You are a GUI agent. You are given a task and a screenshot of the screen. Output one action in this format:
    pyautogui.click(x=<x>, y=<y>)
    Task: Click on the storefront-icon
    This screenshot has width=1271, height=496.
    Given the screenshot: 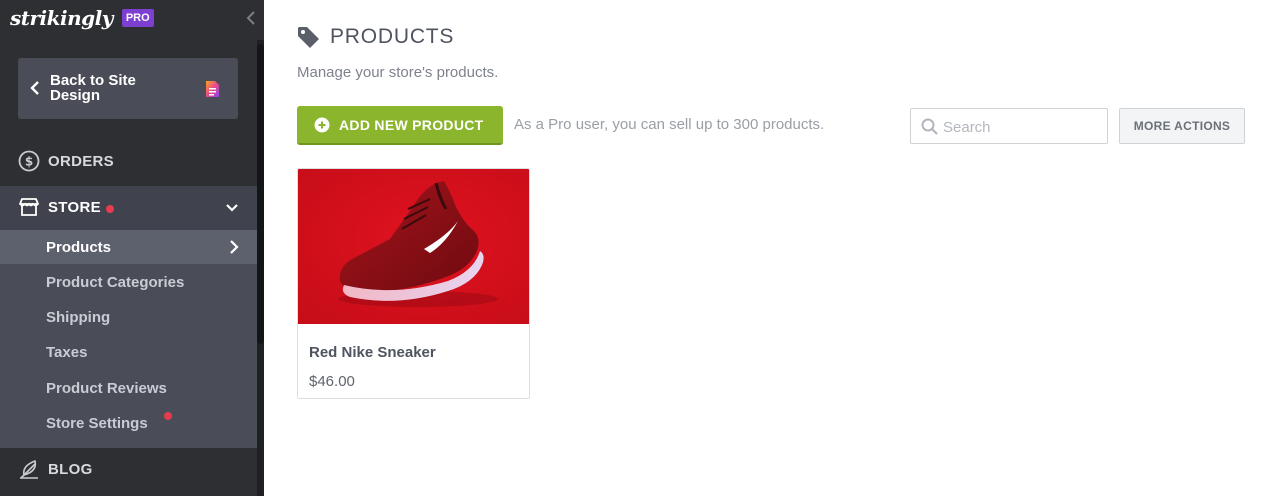 What is the action you would take?
    pyautogui.click(x=29, y=207)
    